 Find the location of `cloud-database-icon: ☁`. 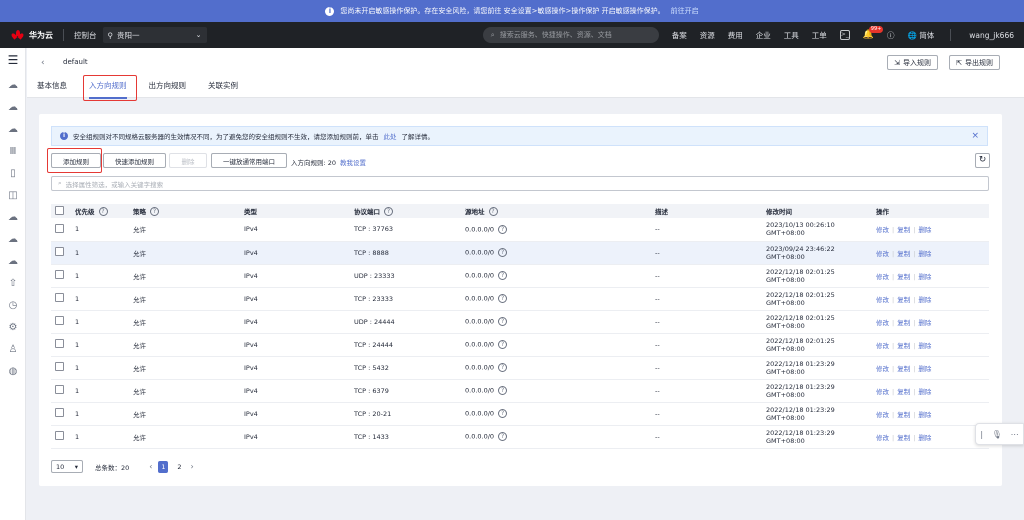

cloud-database-icon: ☁ is located at coordinates (13, 240).